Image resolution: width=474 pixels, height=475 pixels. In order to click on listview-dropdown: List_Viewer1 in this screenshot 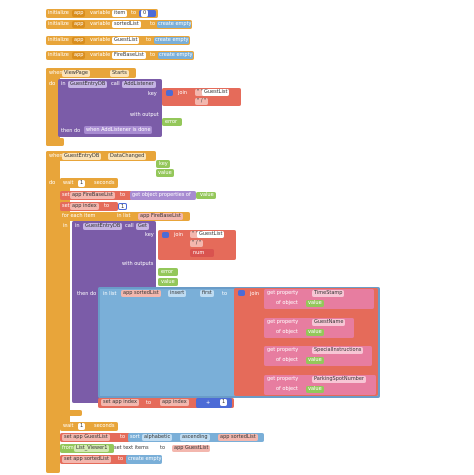, I will do `click(92, 448)`.